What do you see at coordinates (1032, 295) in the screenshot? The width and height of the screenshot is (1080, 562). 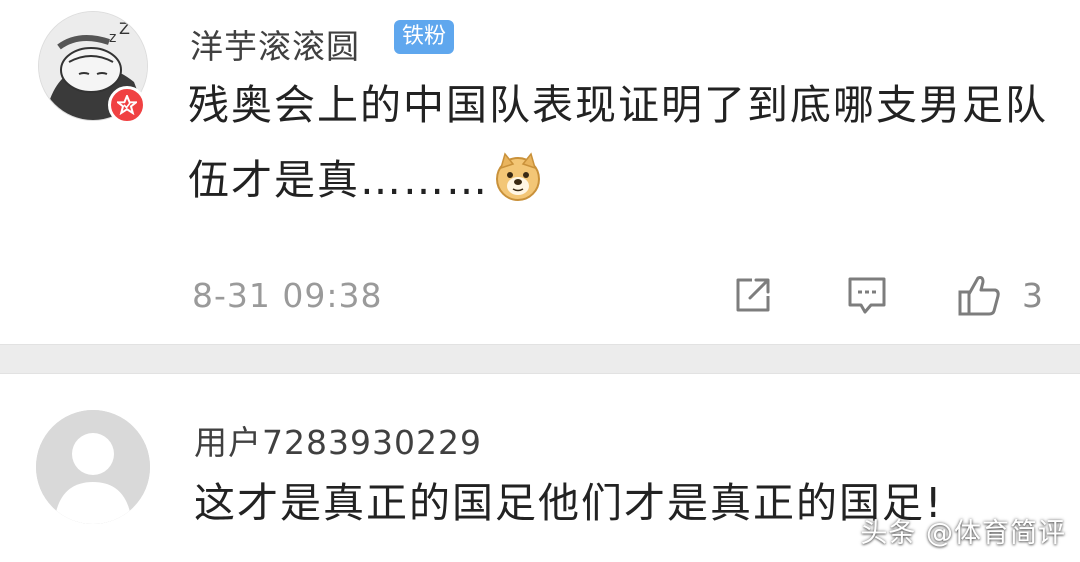 I see `like-count: 3` at bounding box center [1032, 295].